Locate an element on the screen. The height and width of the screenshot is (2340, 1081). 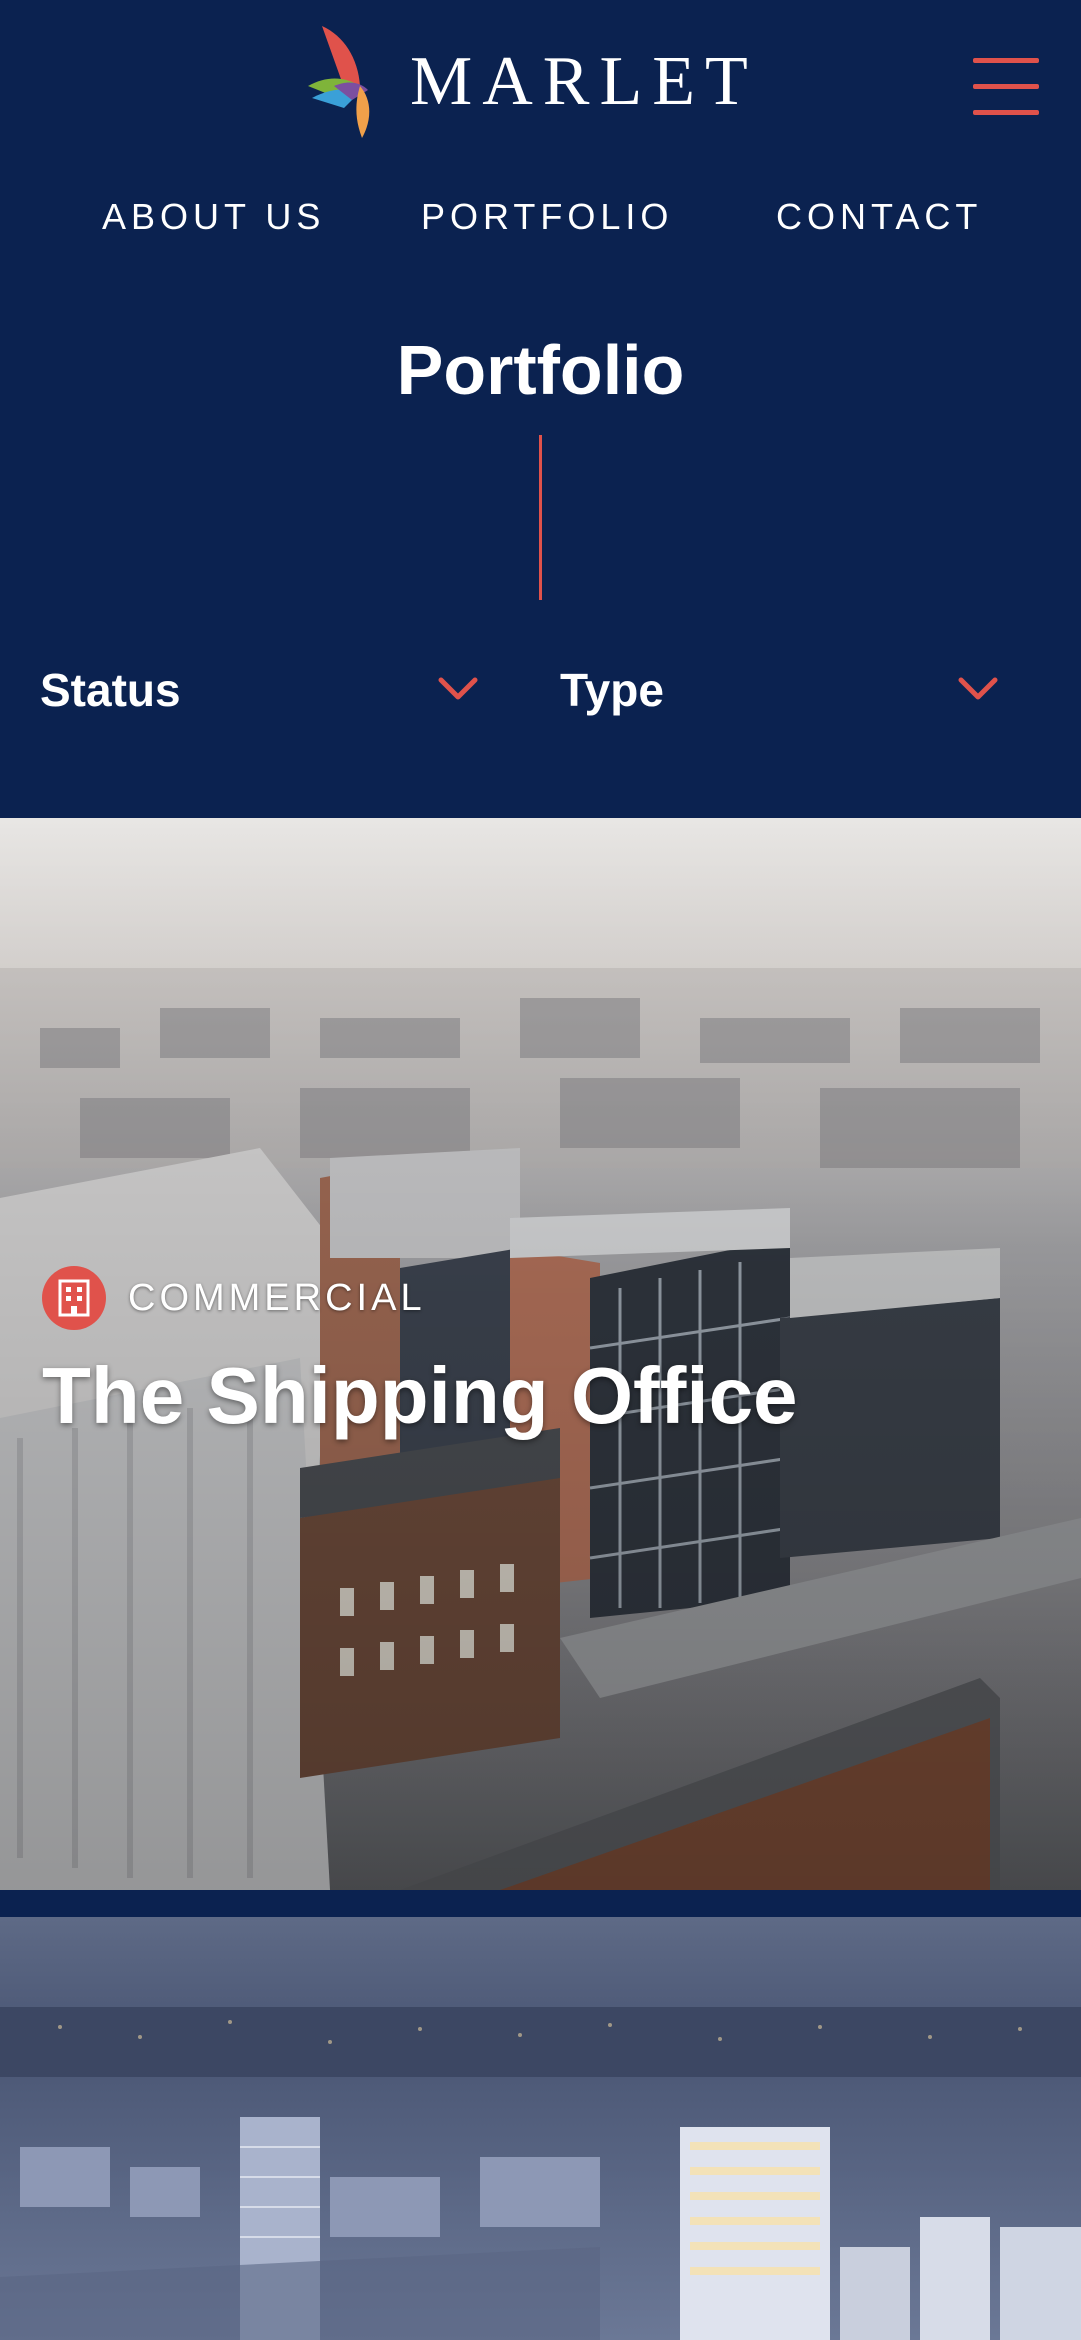
logo: MARLET is located at coordinates (533, 82).